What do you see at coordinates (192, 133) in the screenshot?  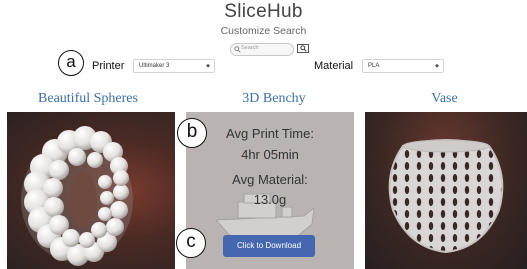 I see `annotation-b: b` at bounding box center [192, 133].